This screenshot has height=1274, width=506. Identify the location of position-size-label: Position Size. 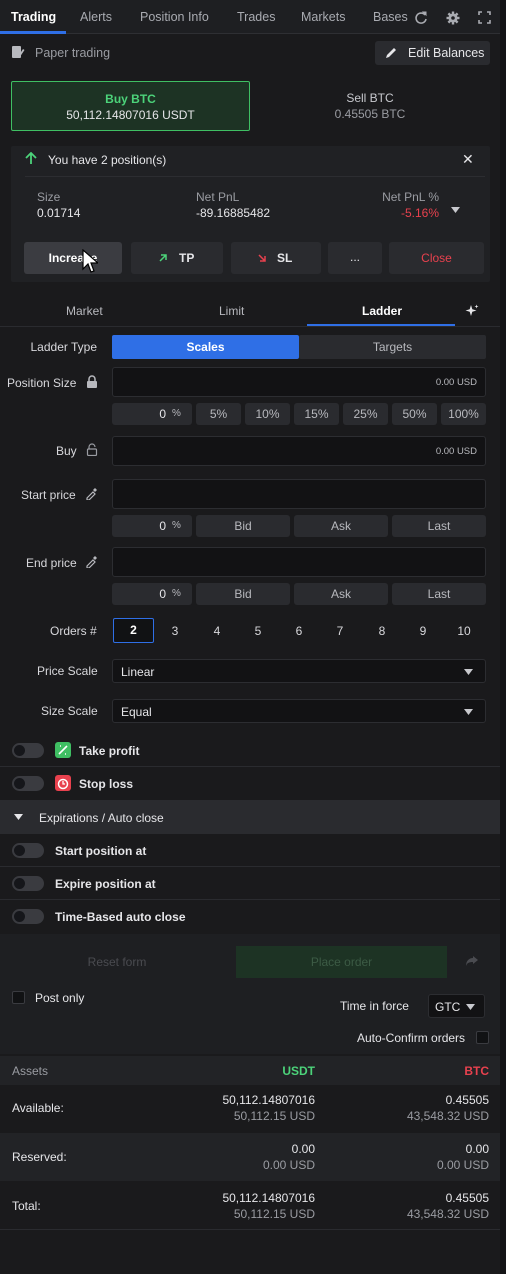
(42, 383).